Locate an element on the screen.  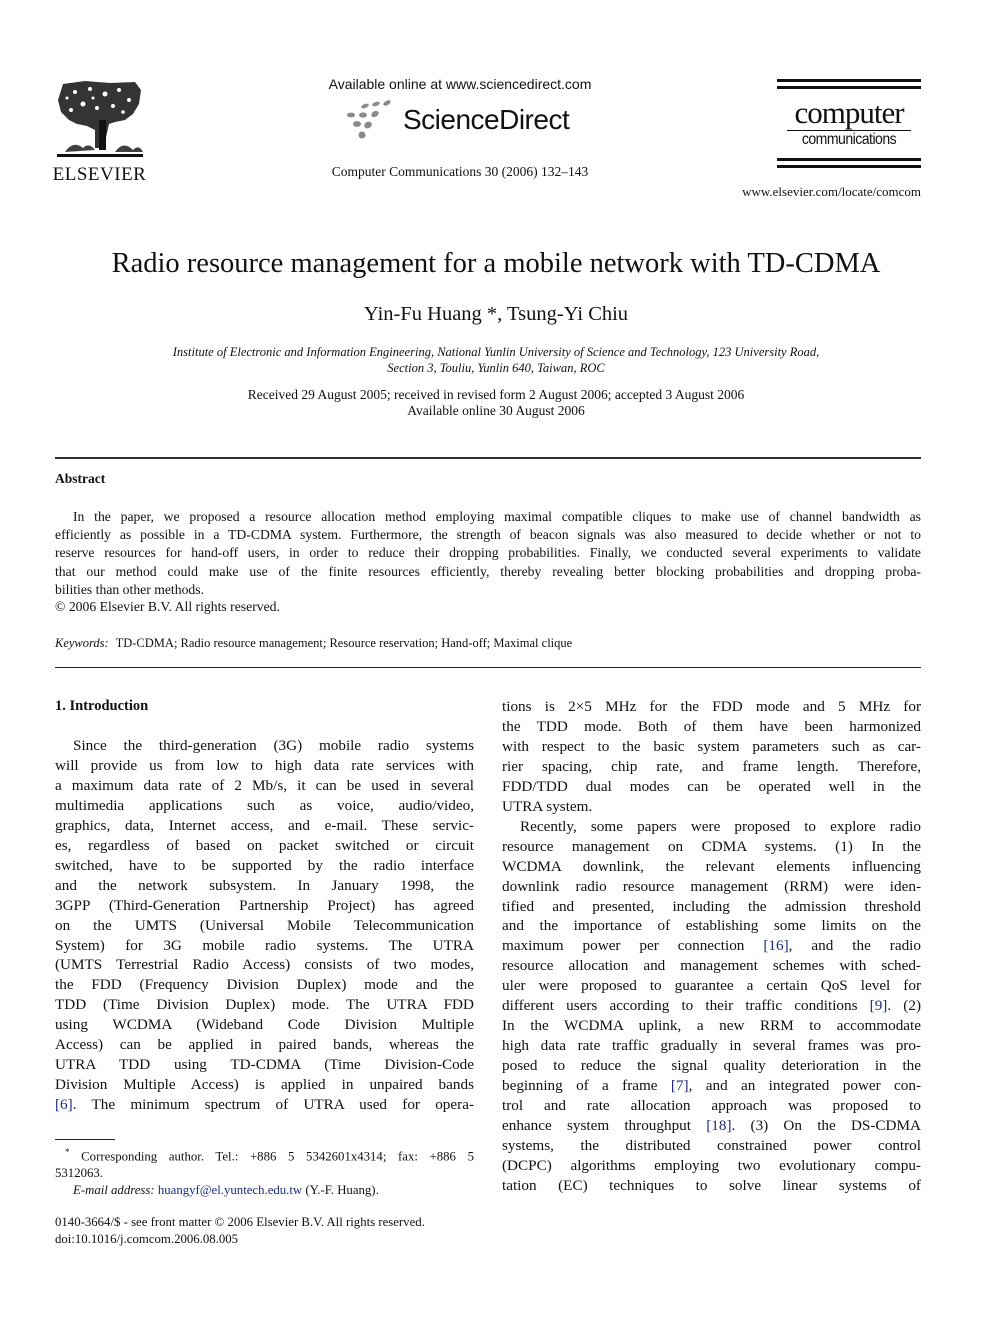
body-text: enhance system throughput is located at coordinates (604, 1126).